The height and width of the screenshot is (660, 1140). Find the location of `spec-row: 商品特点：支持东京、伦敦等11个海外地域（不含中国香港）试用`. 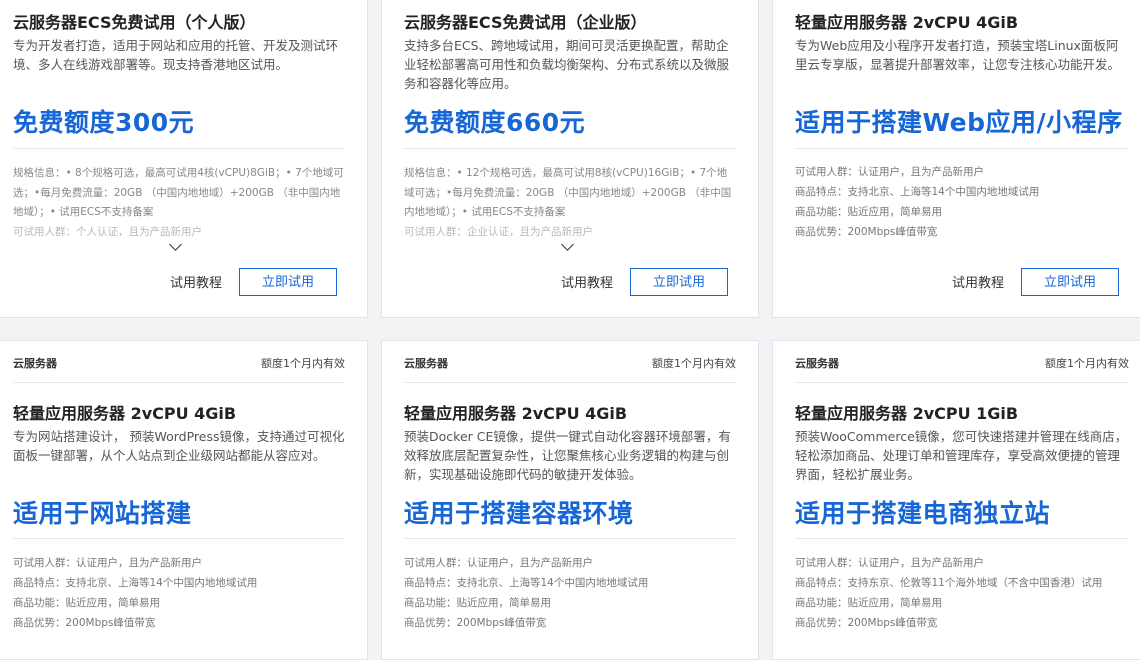

spec-row: 商品特点：支持东京、伦敦等11个海外地域（不含中国香港）试用 is located at coordinates (949, 583).